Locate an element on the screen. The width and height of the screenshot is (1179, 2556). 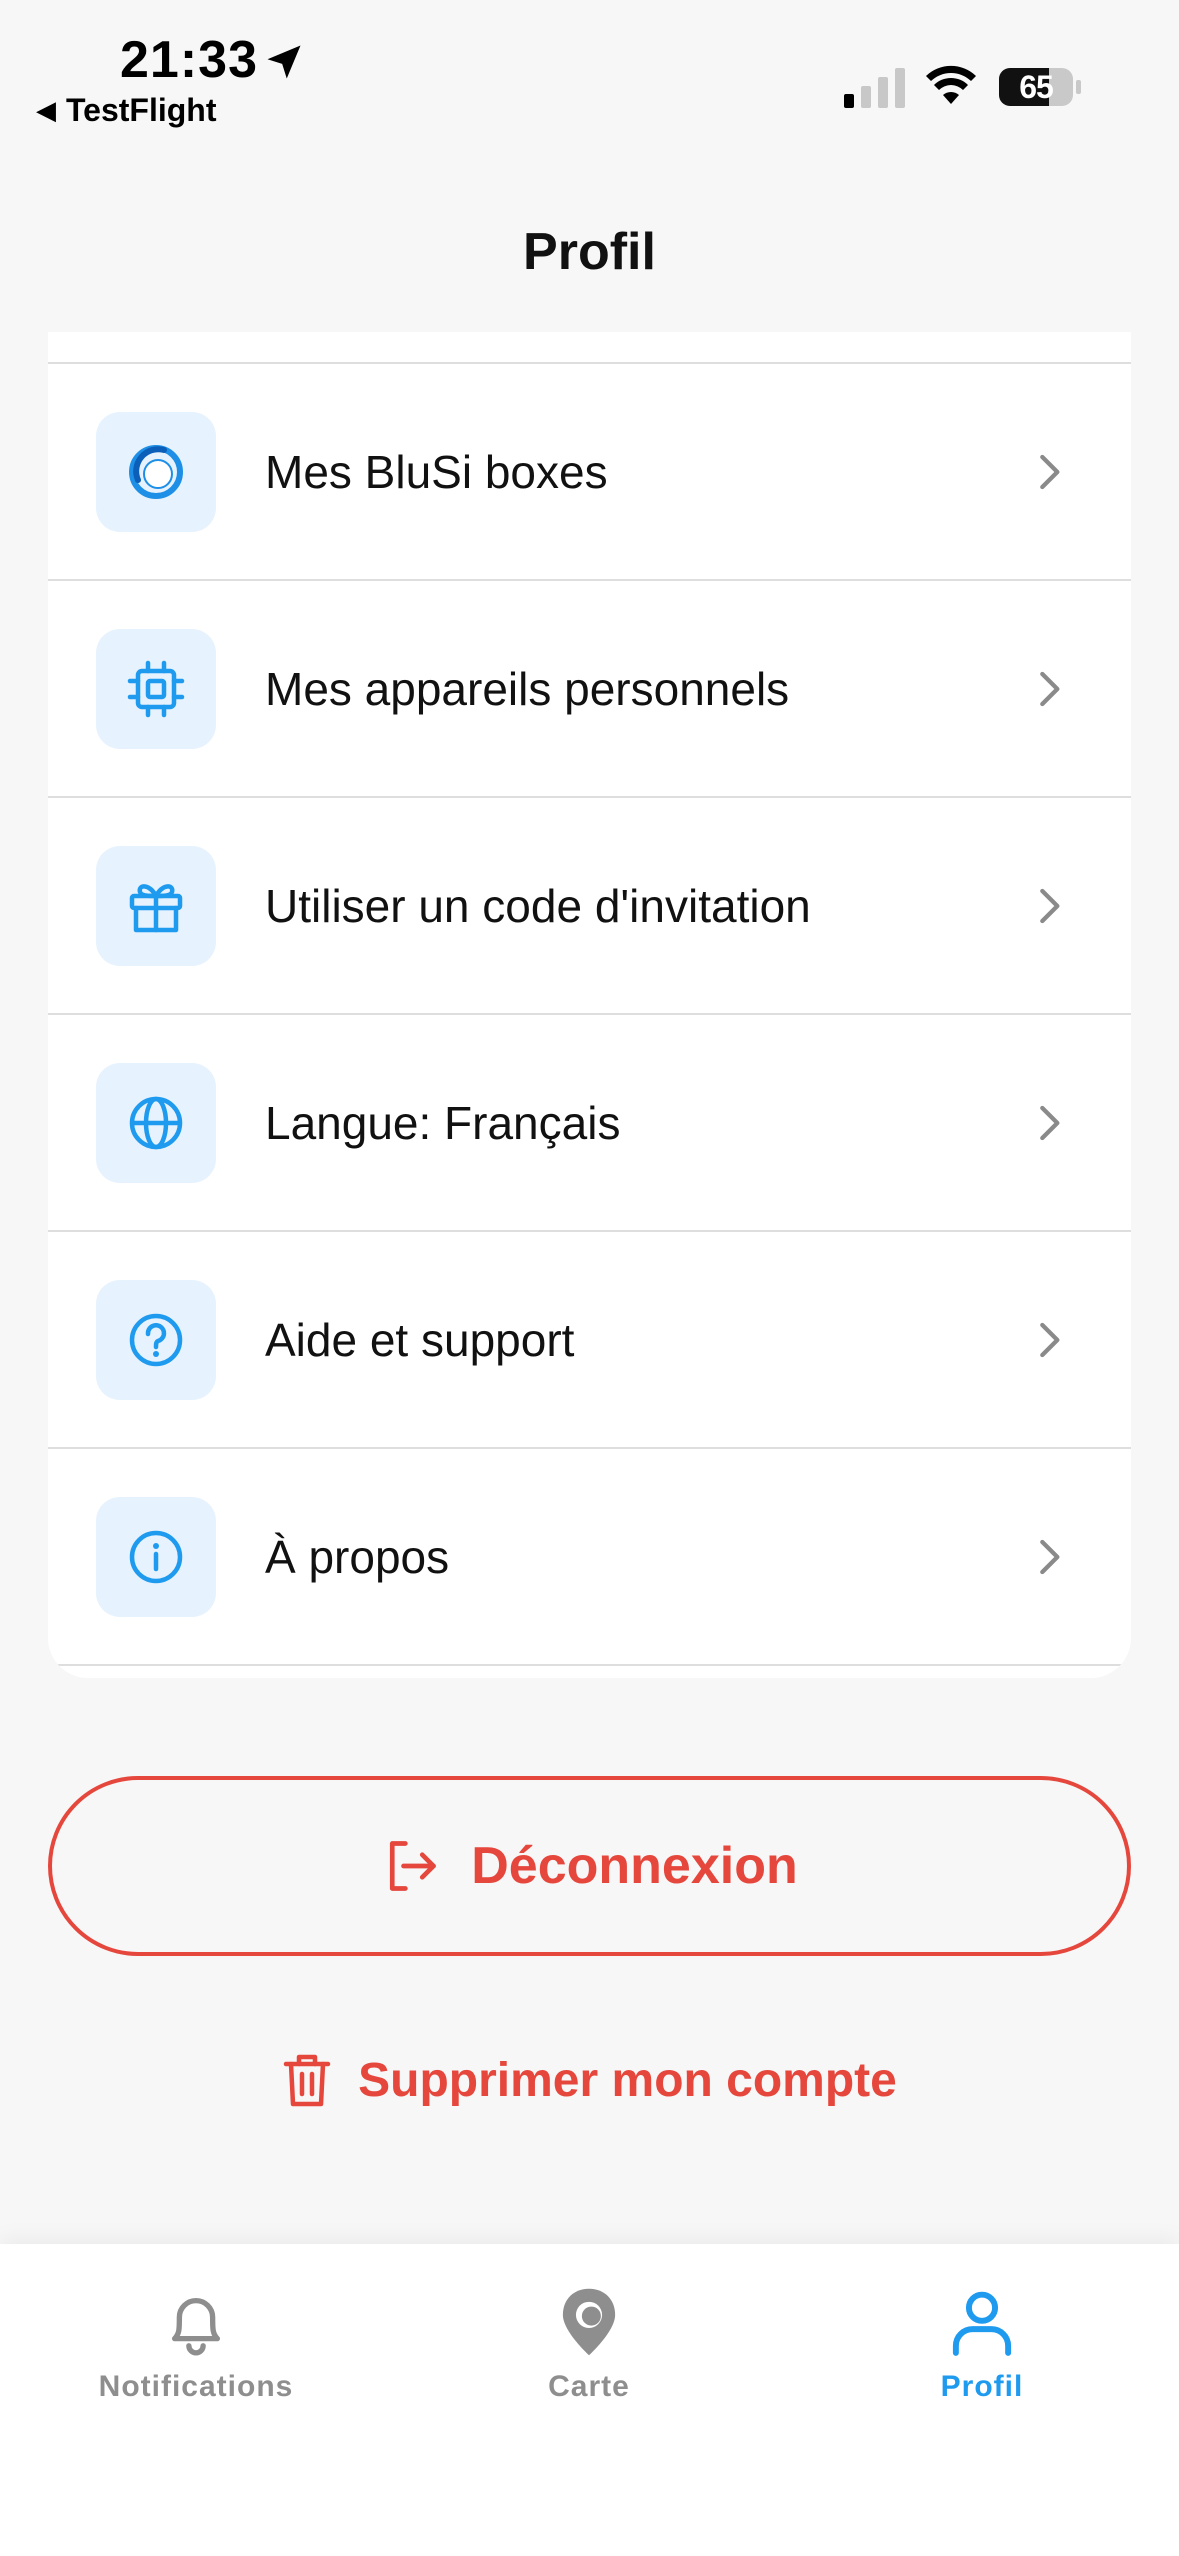
menu-item-language: Langue: Français is located at coordinates (589, 1123).